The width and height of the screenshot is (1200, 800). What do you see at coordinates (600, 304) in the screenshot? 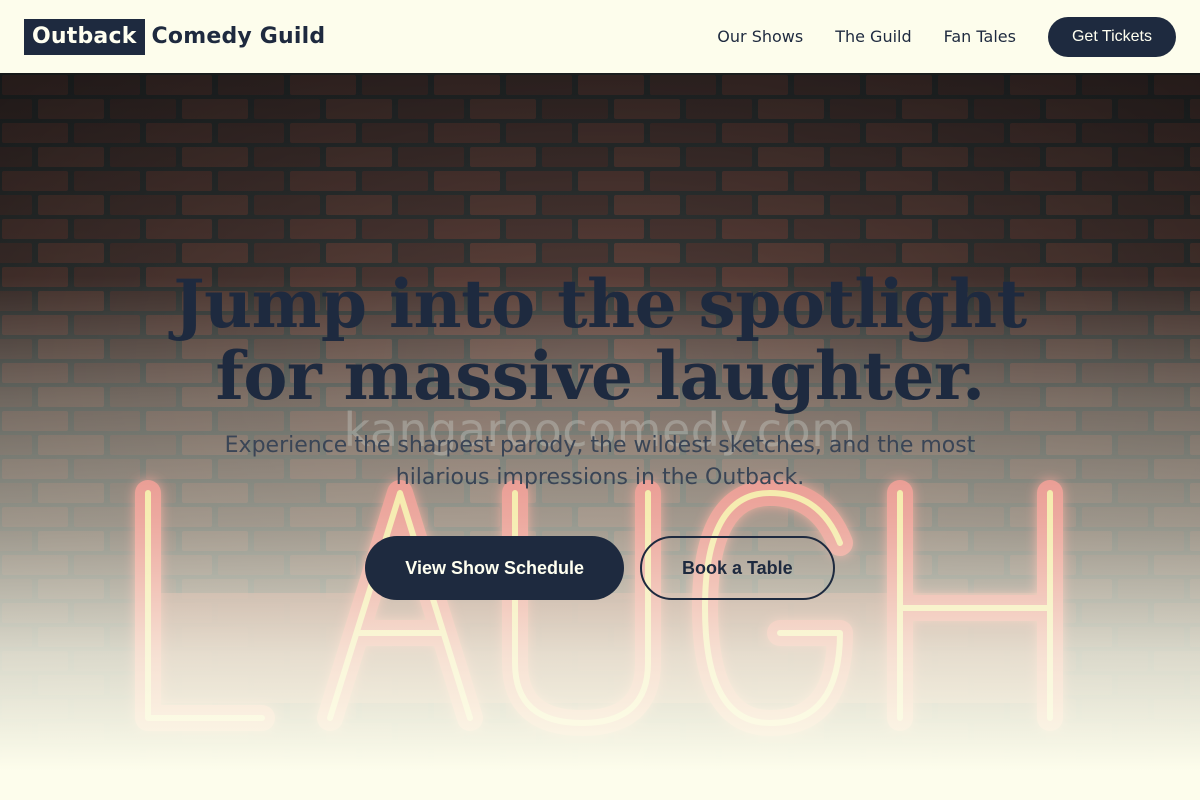
I see `hero-headline-line1: Jump into the spotlight` at bounding box center [600, 304].